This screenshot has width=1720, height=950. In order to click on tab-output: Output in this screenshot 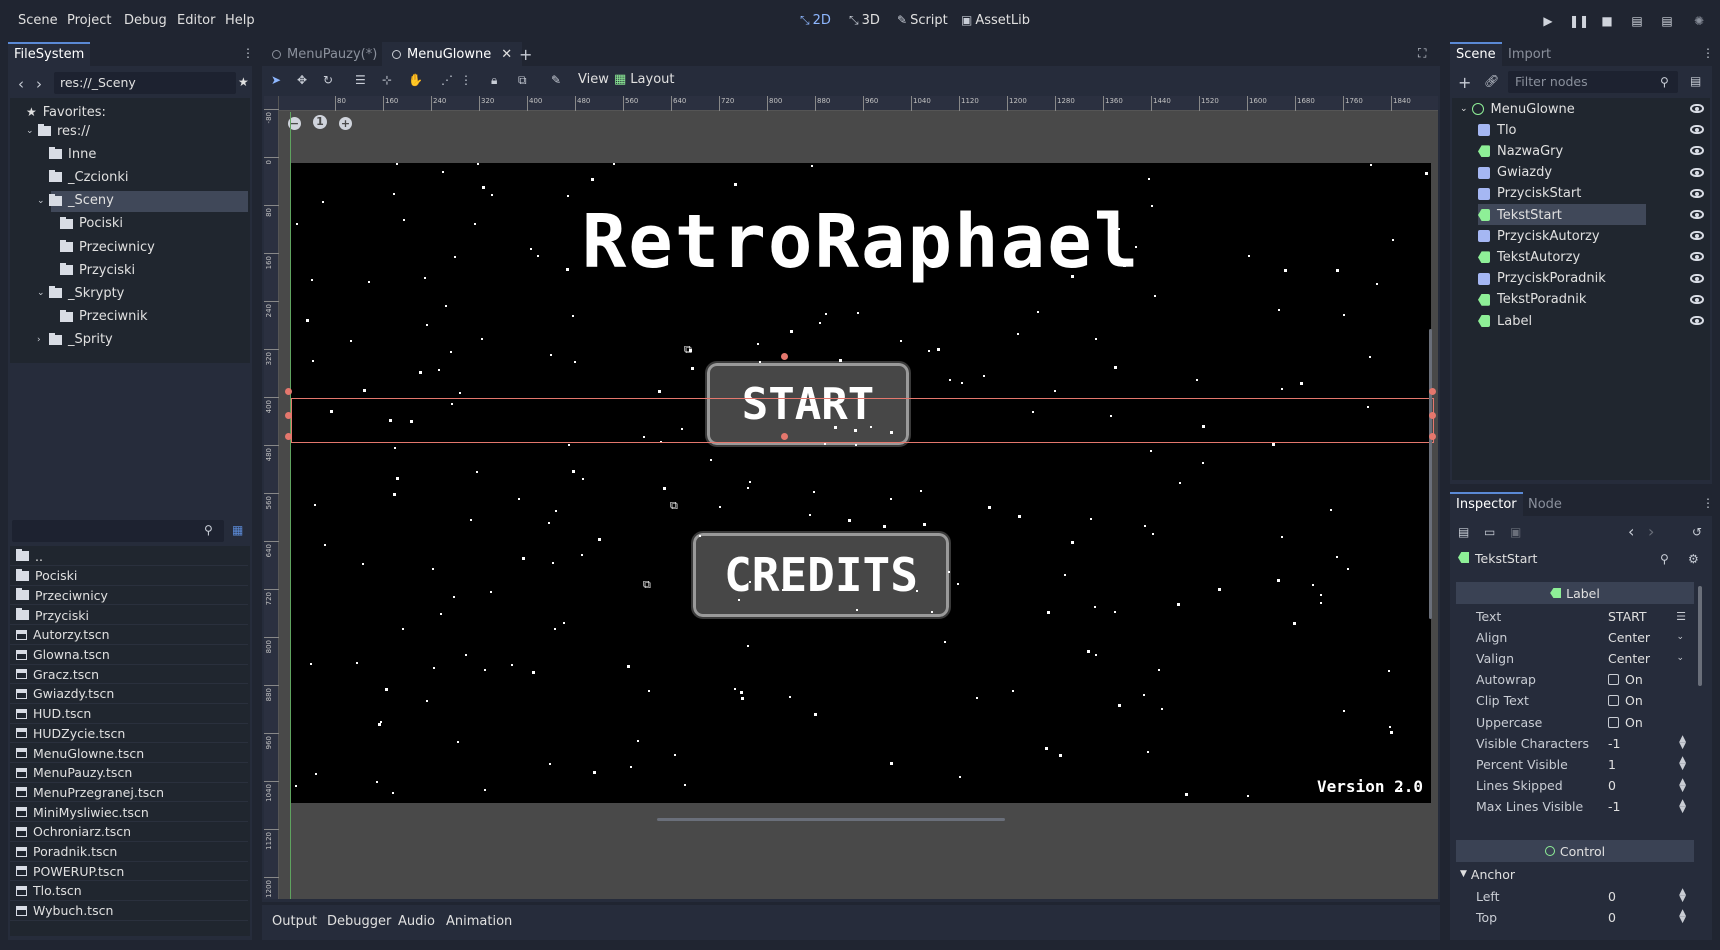, I will do `click(294, 921)`.